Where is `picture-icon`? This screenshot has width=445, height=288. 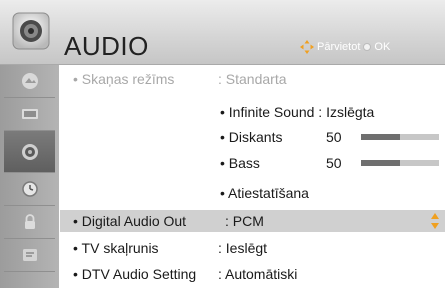
picture-icon is located at coordinates (29, 81).